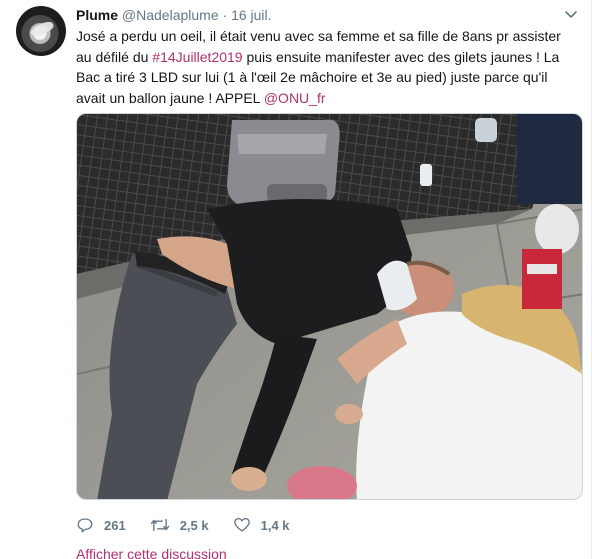 This screenshot has width=592, height=559. What do you see at coordinates (101, 525) in the screenshot?
I see `reply-button: 261` at bounding box center [101, 525].